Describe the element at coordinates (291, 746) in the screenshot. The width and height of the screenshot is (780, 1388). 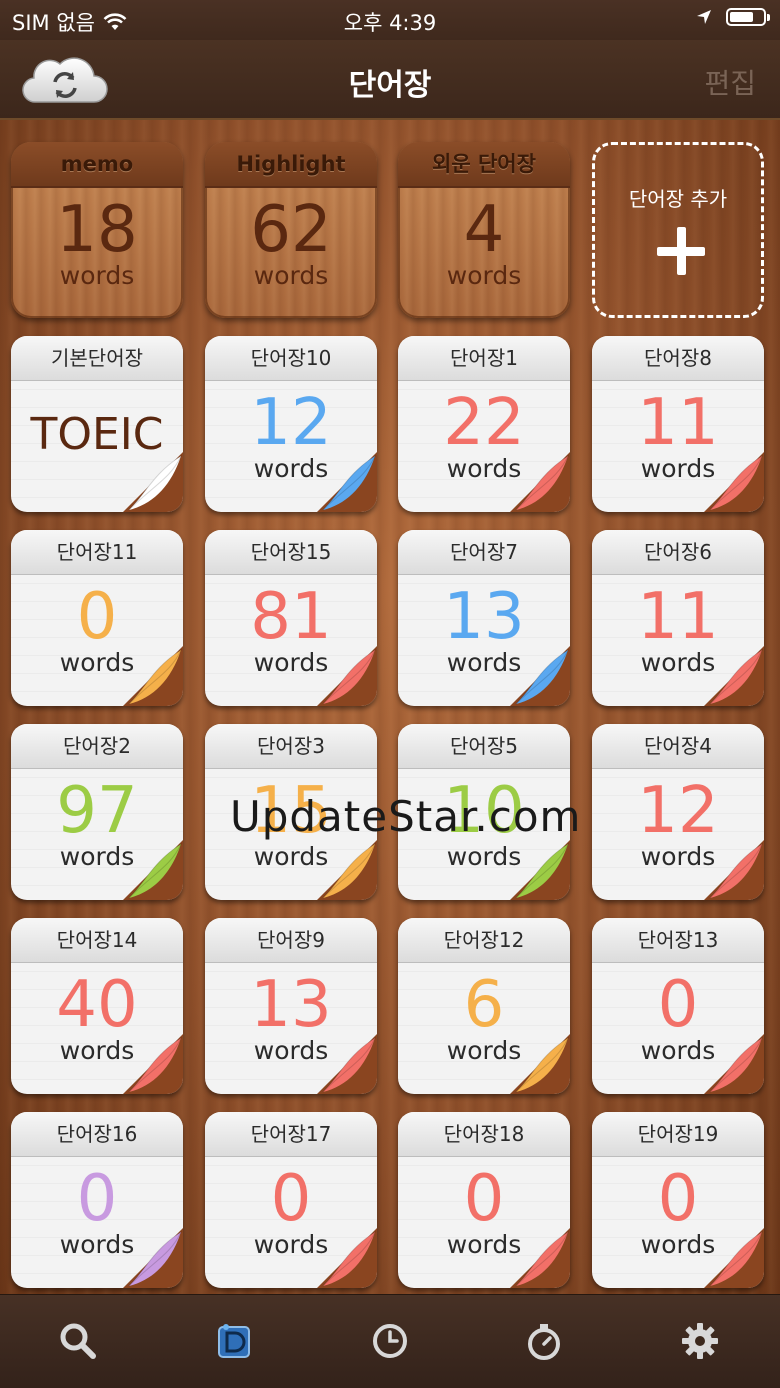
I see `wordbook-title: 단어장3` at that location.